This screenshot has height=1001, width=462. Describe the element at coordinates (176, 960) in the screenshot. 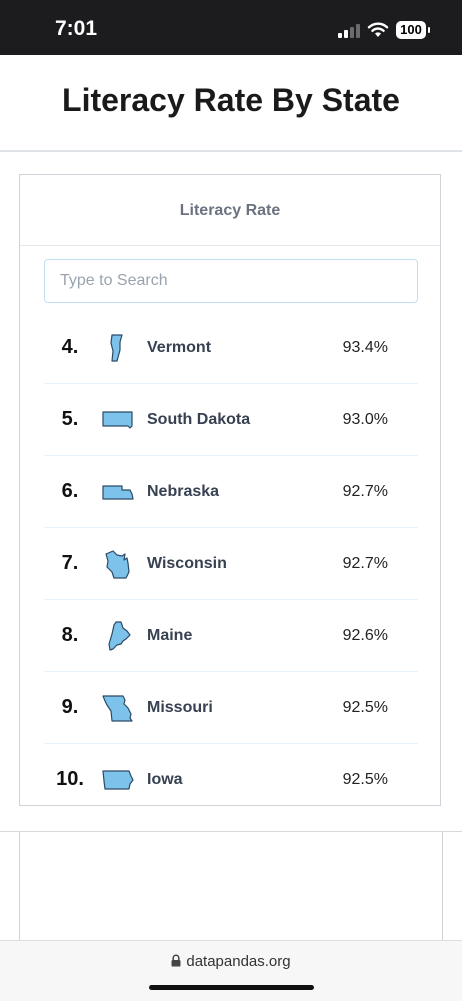

I see `lock-icon` at that location.